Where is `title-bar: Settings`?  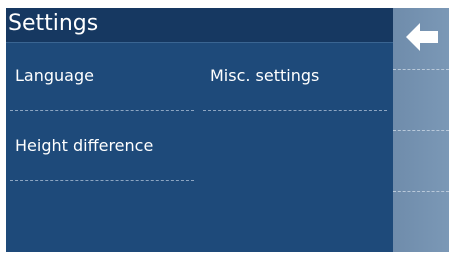
title-bar: Settings is located at coordinates (199, 25).